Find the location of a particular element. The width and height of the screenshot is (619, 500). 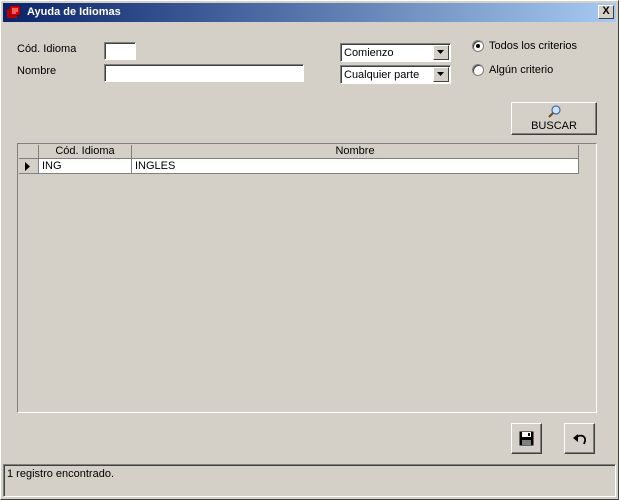

column-header-codigo: Cód. Idioma is located at coordinates (85, 152).